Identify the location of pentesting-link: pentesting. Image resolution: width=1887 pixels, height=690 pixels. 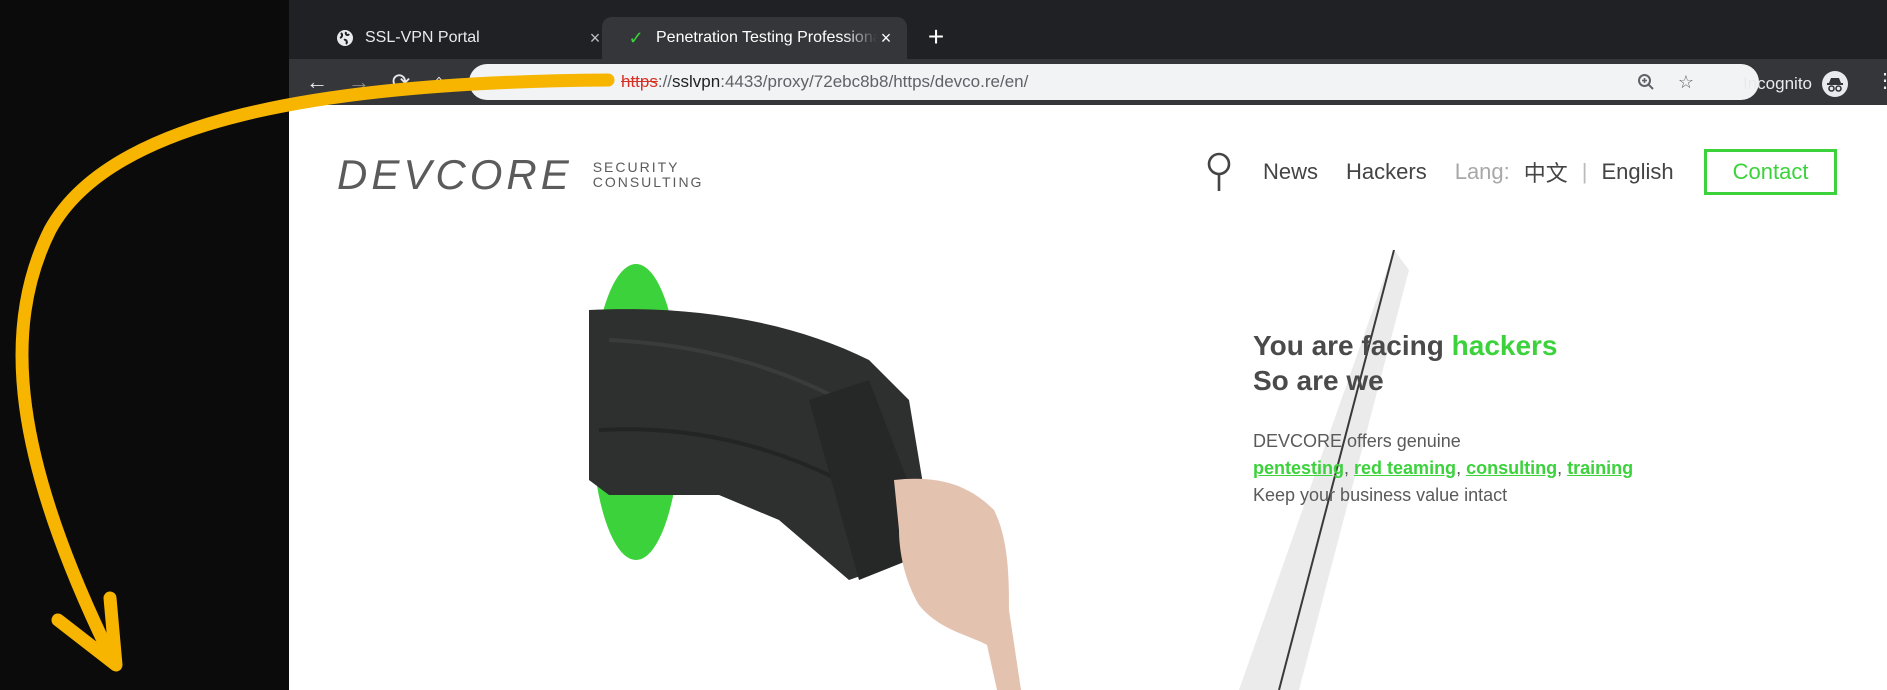
(1298, 468).